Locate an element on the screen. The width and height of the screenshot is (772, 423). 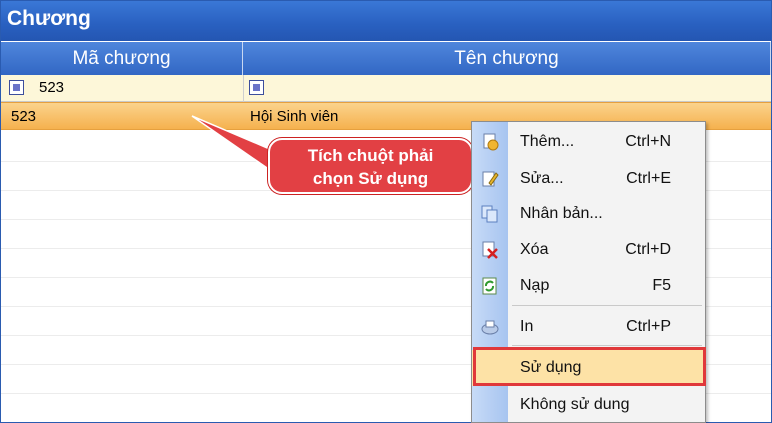
menu-item-print: In Ctrl+P is located at coordinates (588, 327).